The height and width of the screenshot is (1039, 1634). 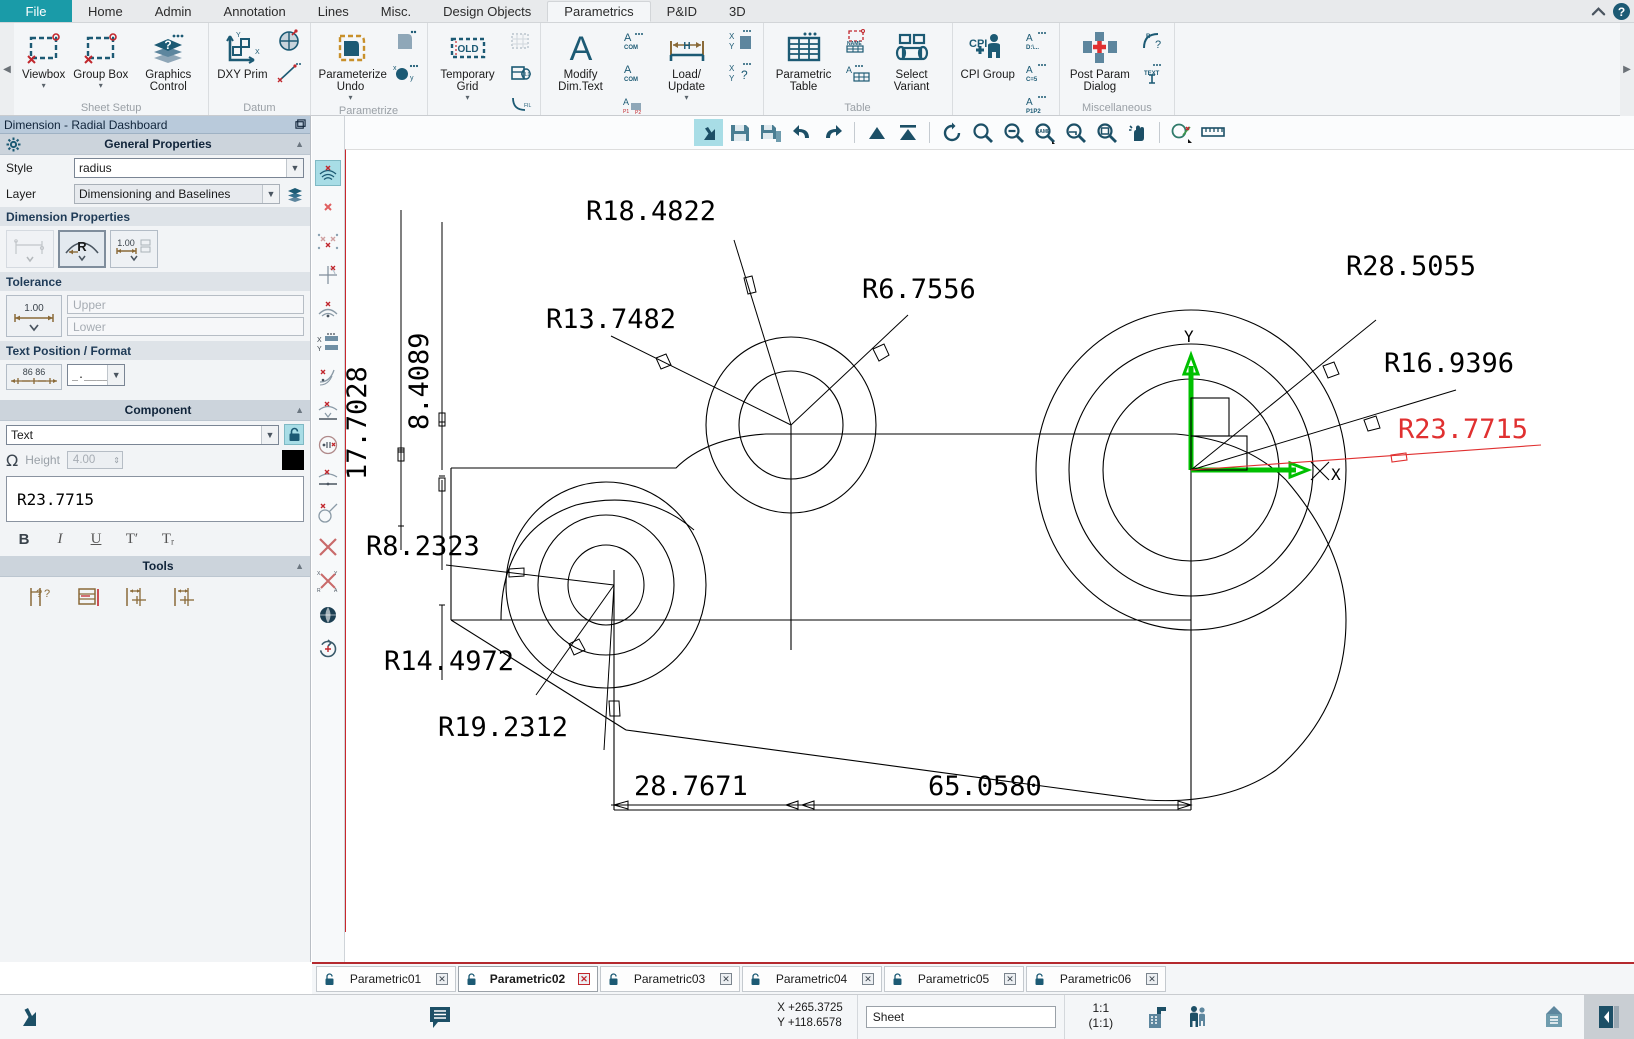 What do you see at coordinates (907, 132) in the screenshot?
I see `bring-to-front-icon` at bounding box center [907, 132].